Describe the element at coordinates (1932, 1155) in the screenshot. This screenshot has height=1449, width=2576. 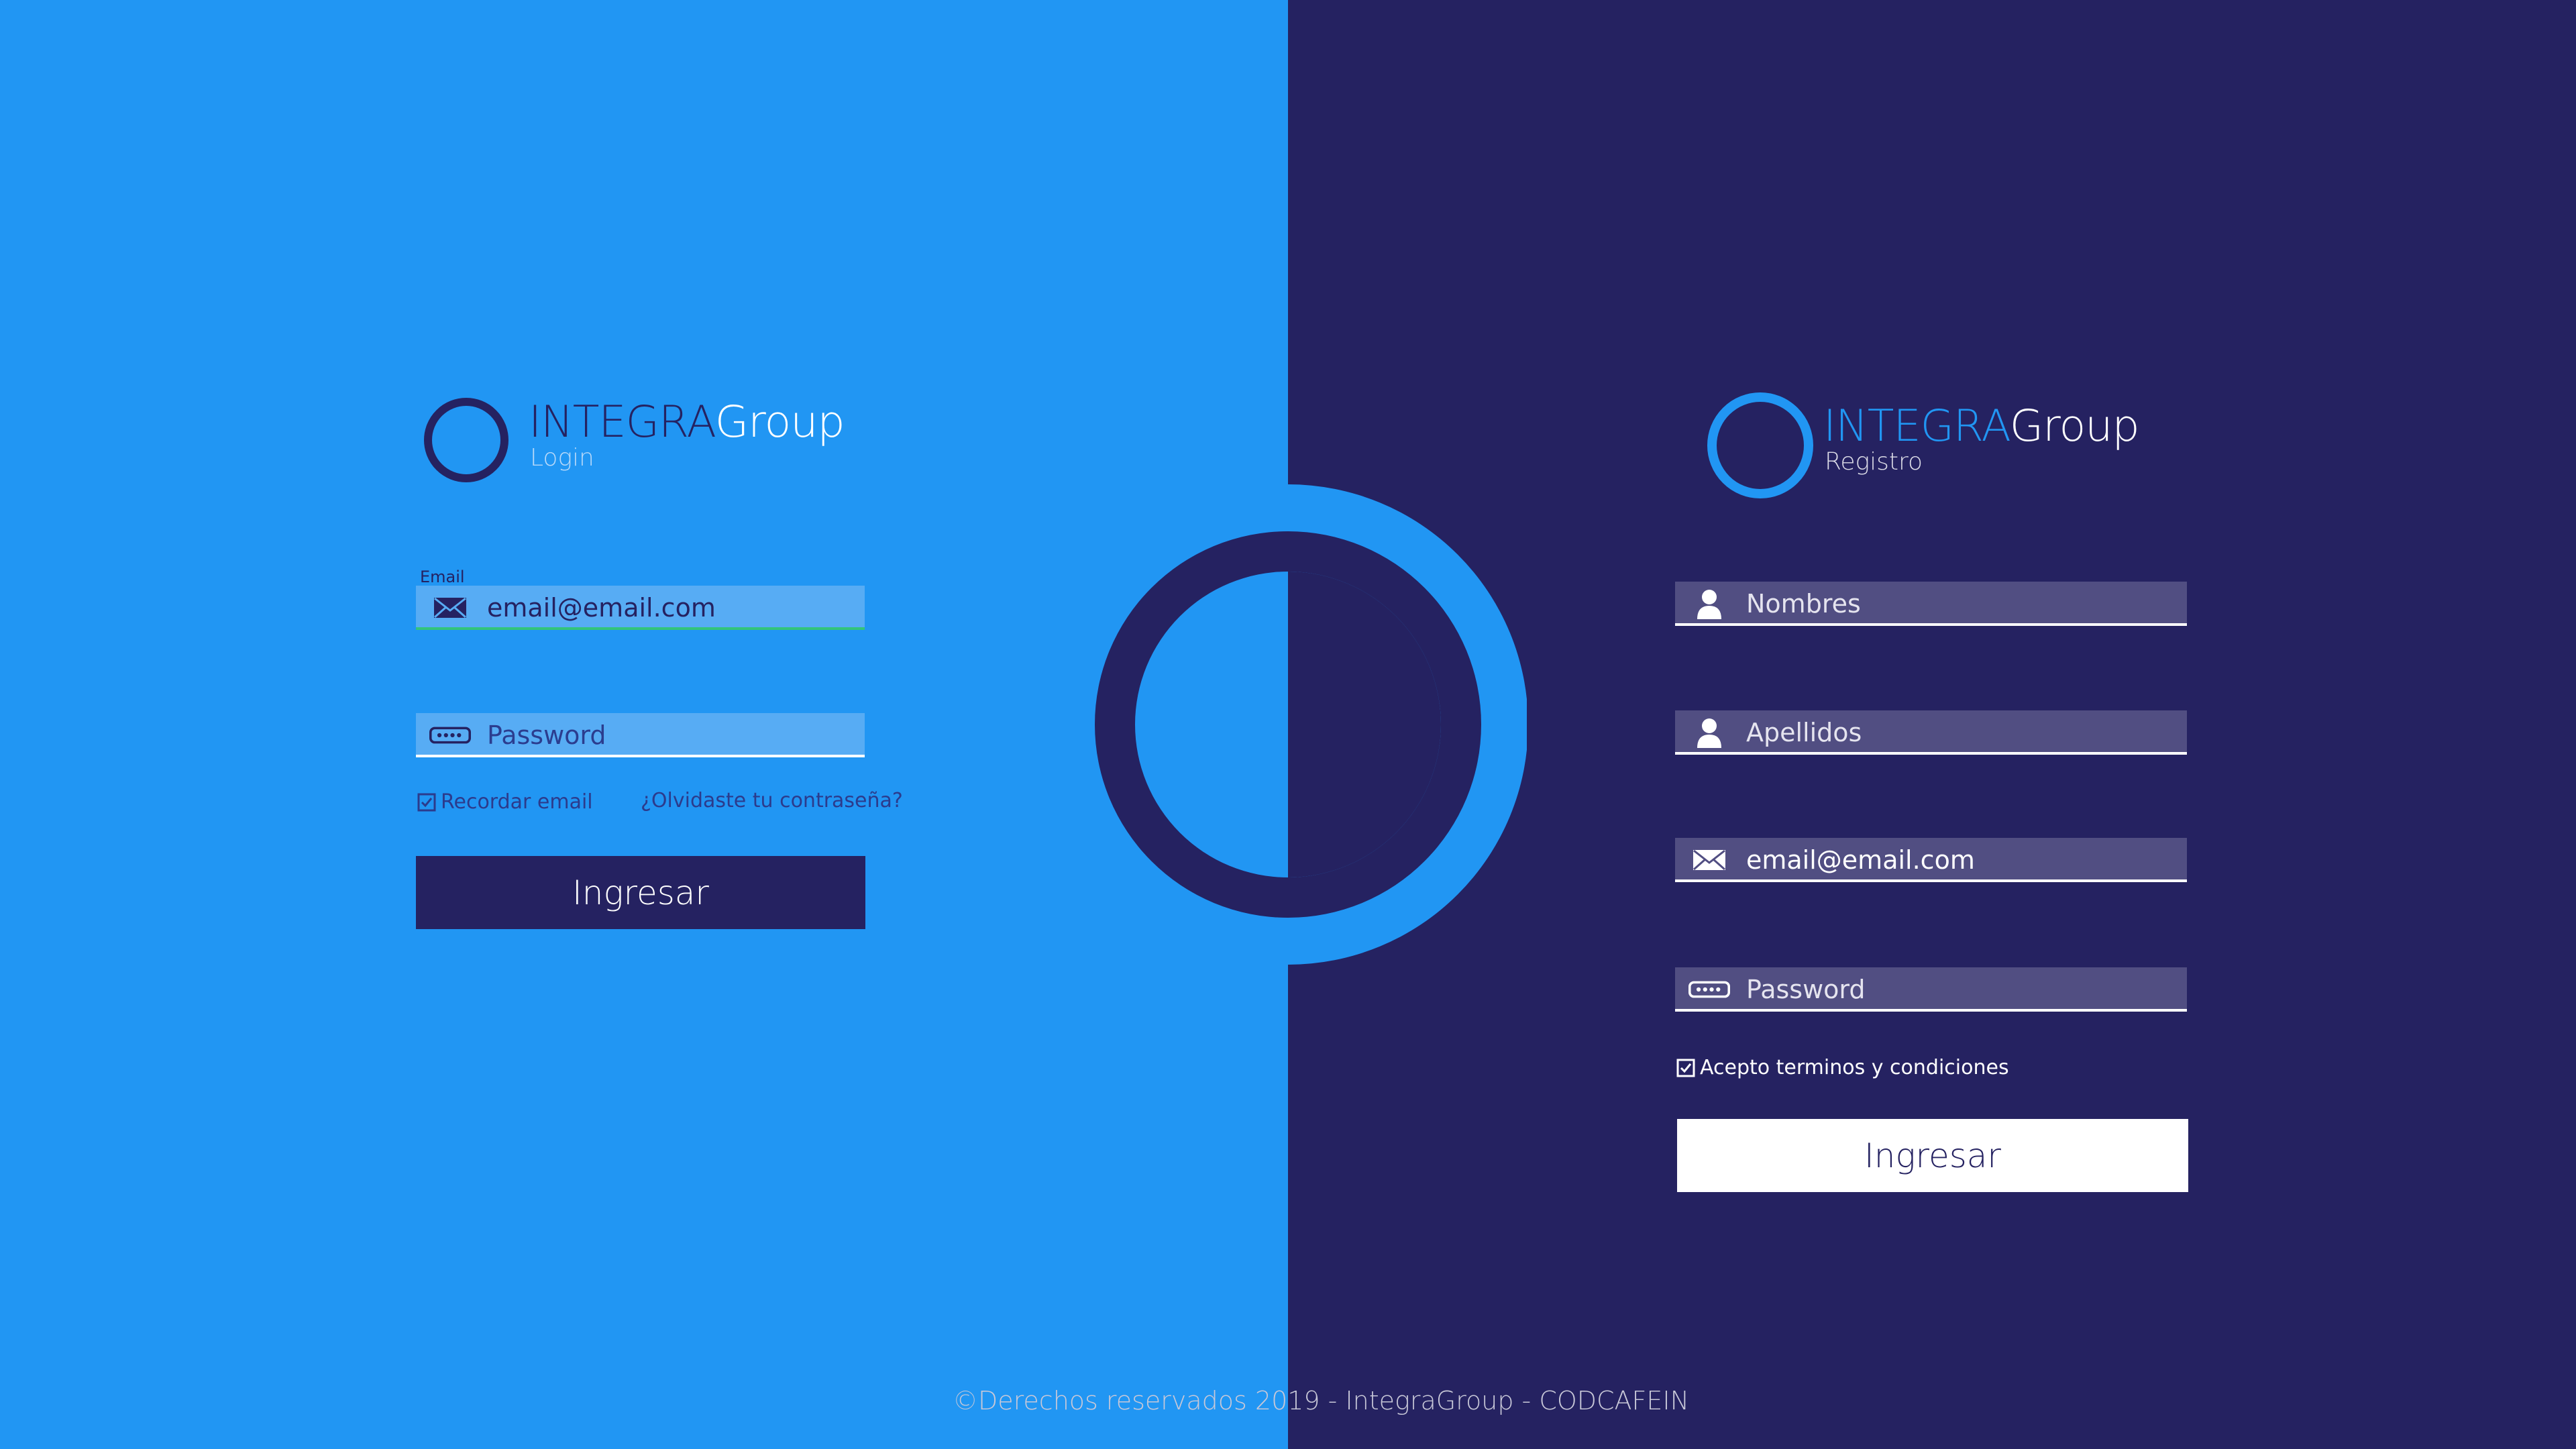
I see `register-submit-button: Ingresar` at that location.